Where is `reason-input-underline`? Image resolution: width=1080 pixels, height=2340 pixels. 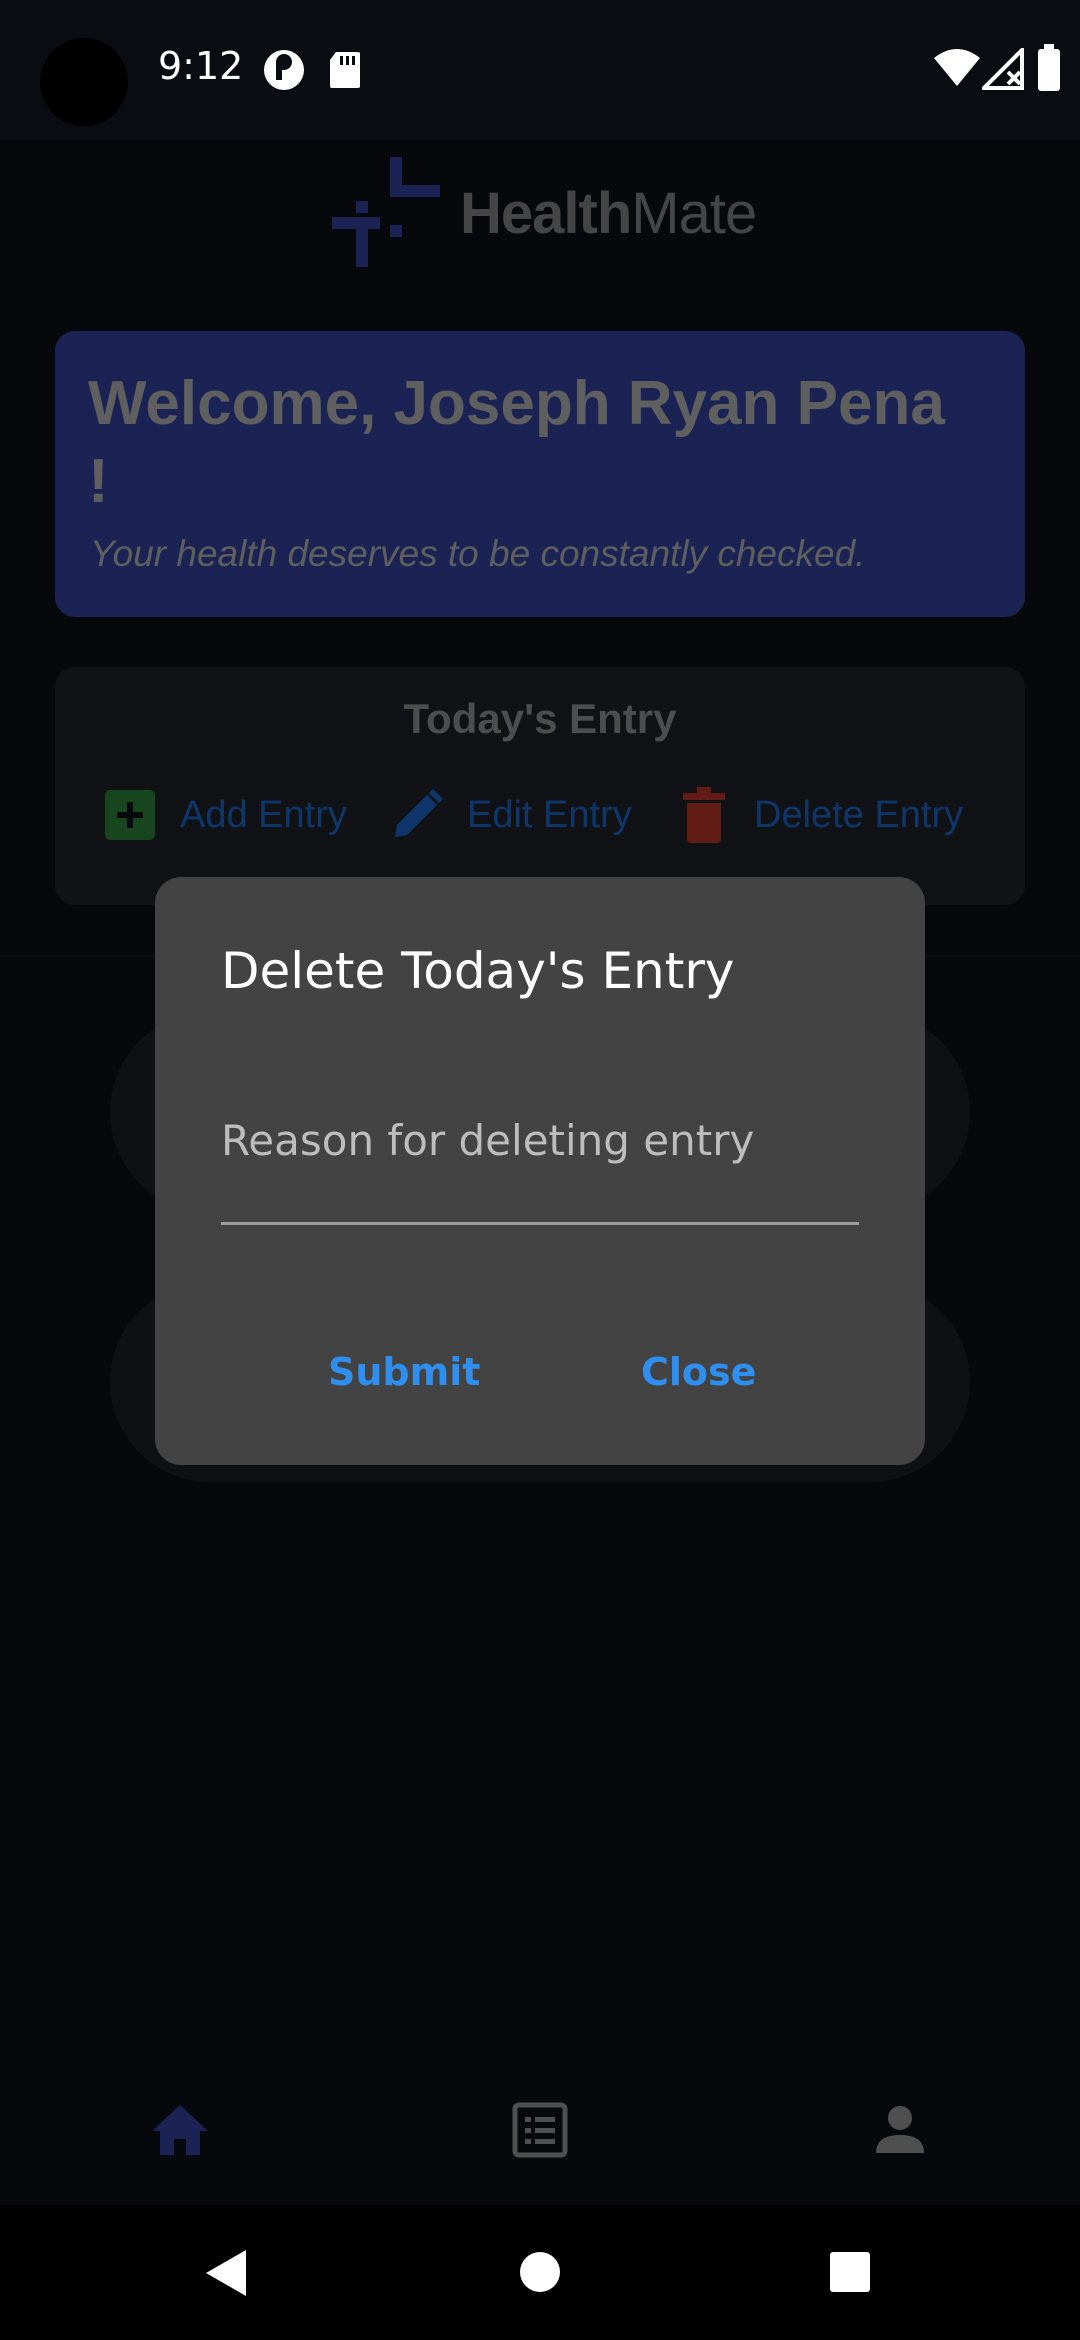
reason-input-underline is located at coordinates (540, 1223).